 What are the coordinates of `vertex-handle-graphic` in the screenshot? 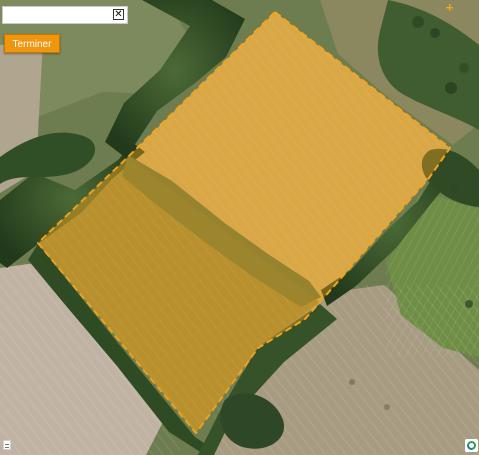 It's located at (449, 7).